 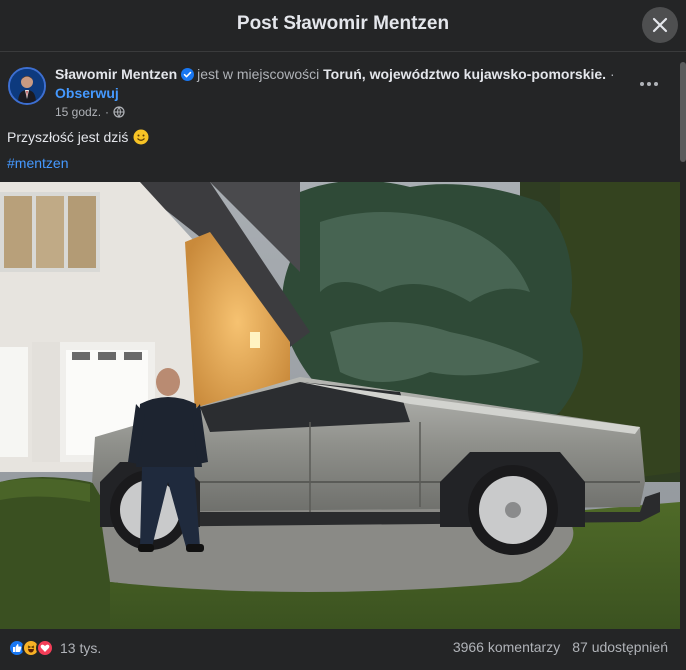 I want to click on more-options-icon, so click(x=642, y=84).